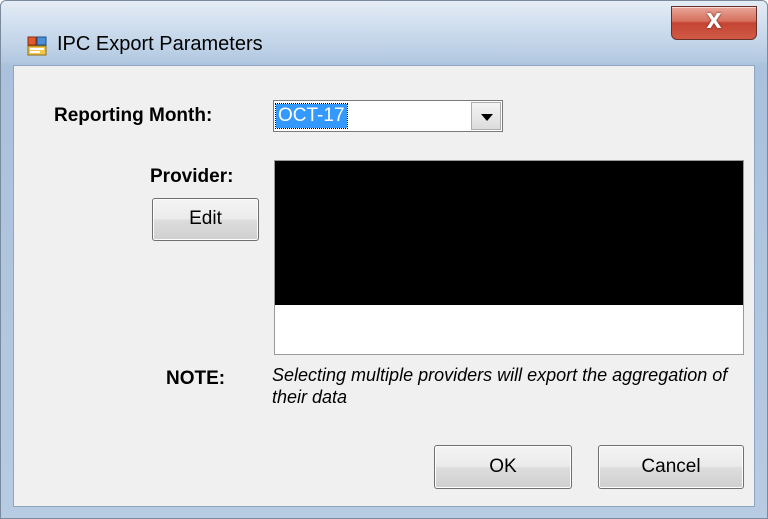 The image size is (768, 519). I want to click on window-form-icon, so click(37, 46).